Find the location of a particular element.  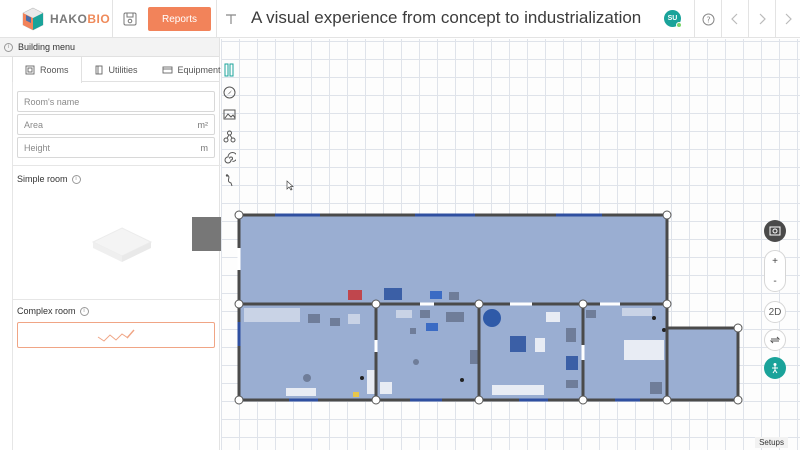

area-field: m² is located at coordinates (116, 124).